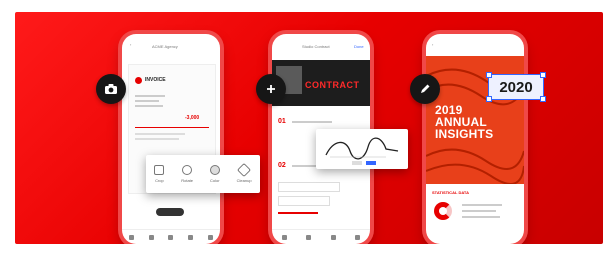 This screenshot has width=611, height=253. I want to click on add-button, so click(271, 89).